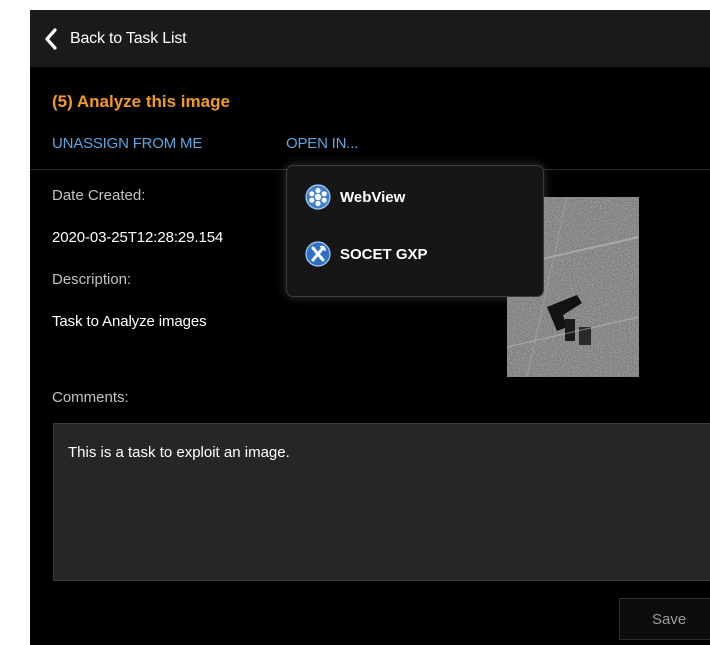 The width and height of the screenshot is (710, 645). What do you see at coordinates (138, 237) in the screenshot?
I see `date-created-value: 2020-03-25T12:28:29.154` at bounding box center [138, 237].